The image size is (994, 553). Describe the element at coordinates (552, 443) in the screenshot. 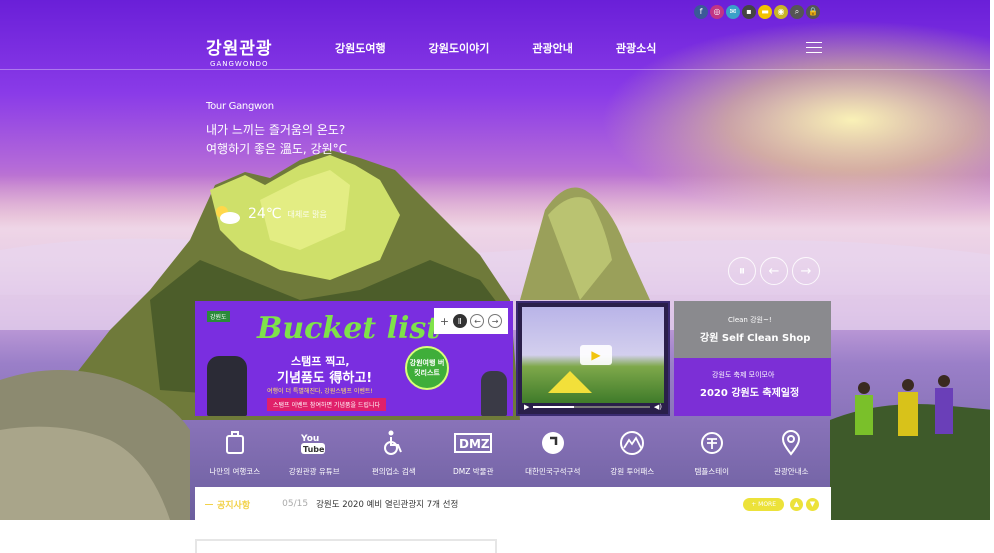

I see `corner-icon` at that location.